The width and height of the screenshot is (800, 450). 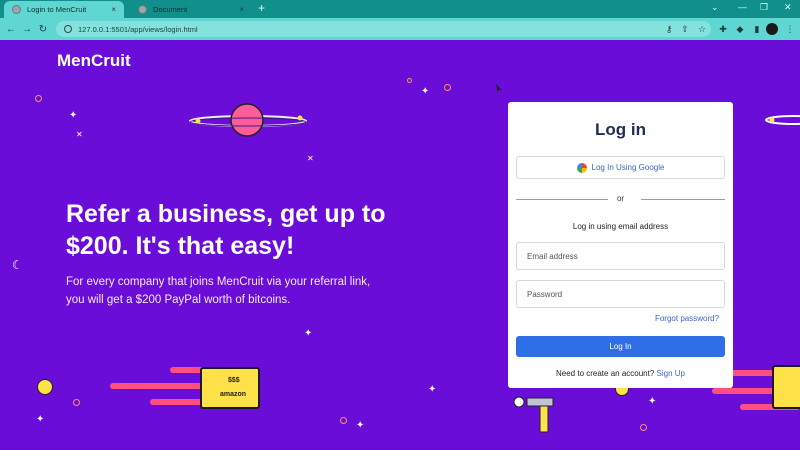 I want to click on amazon-box-illustration: $$$ amazon, so click(x=230, y=388).